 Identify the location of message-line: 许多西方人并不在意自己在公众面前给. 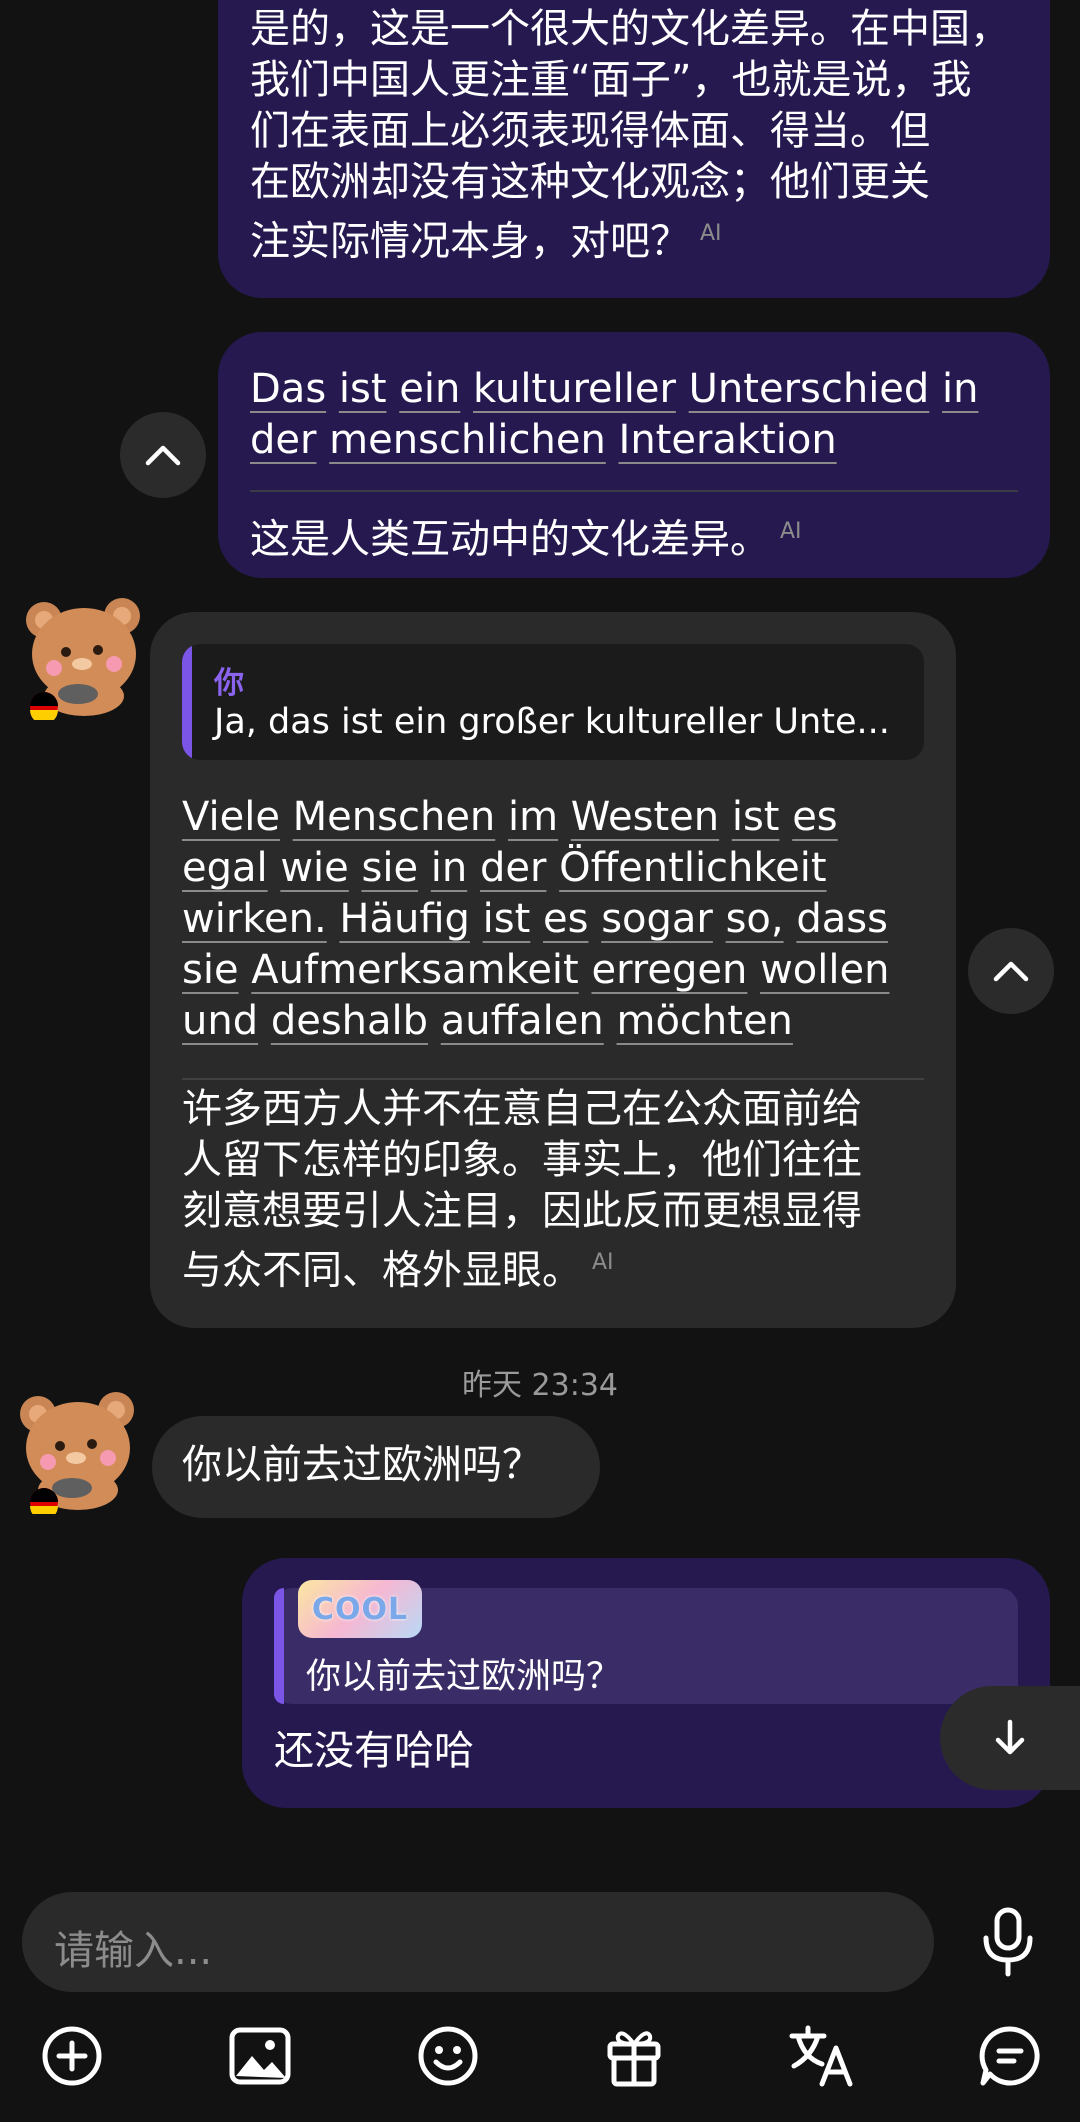
(522, 1109).